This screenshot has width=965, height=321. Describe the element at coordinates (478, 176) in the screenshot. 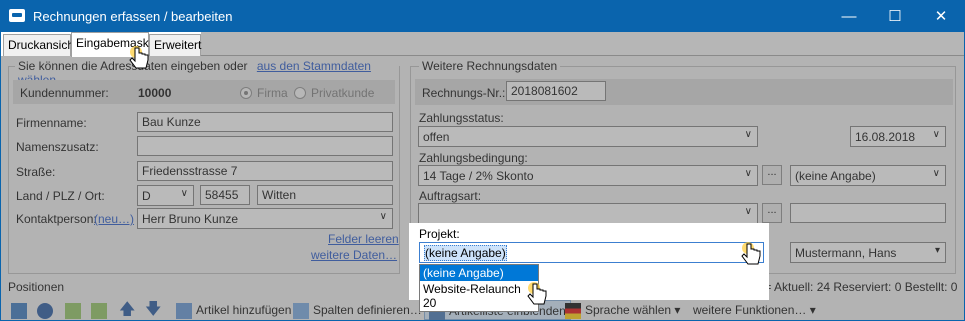

I see `terms-value: 14 Tage / 2% Skonto` at that location.